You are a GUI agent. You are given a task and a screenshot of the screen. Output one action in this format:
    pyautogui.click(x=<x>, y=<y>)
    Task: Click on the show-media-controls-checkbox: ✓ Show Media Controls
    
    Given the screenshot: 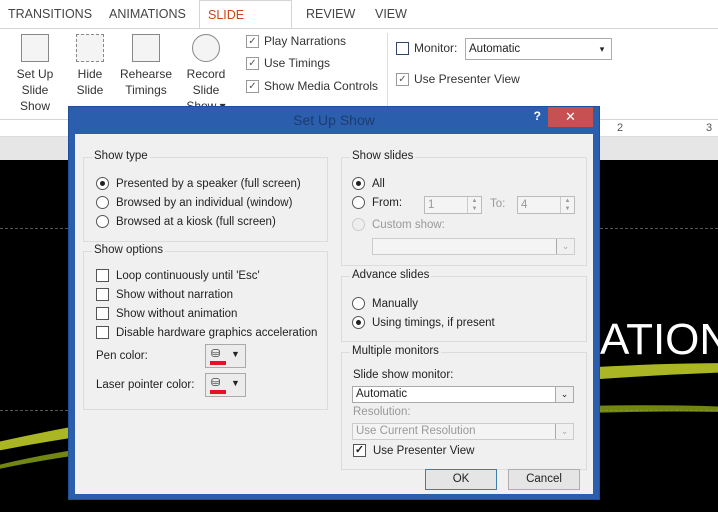 What is the action you would take?
    pyautogui.click(x=312, y=86)
    